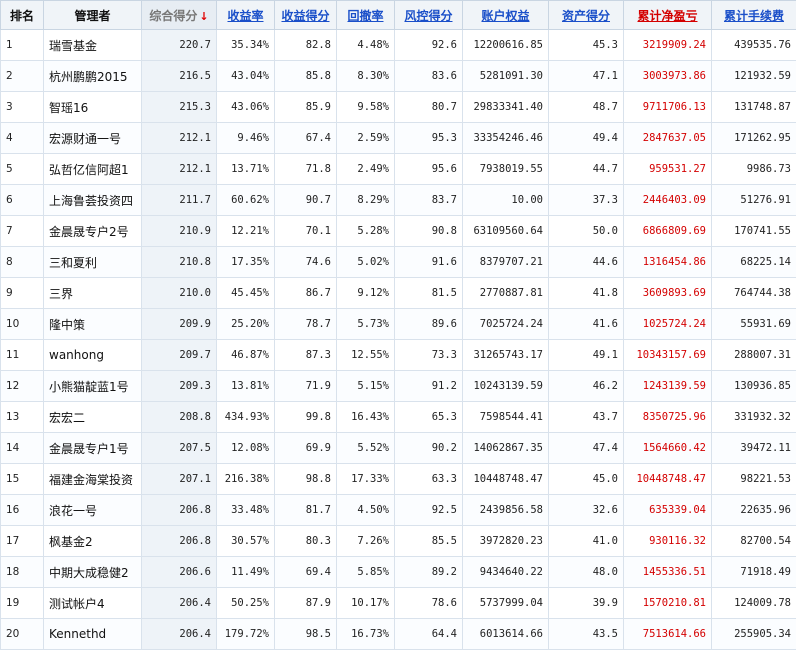  What do you see at coordinates (246, 355) in the screenshot?
I see `return-rate-cell: 46.87%` at bounding box center [246, 355].